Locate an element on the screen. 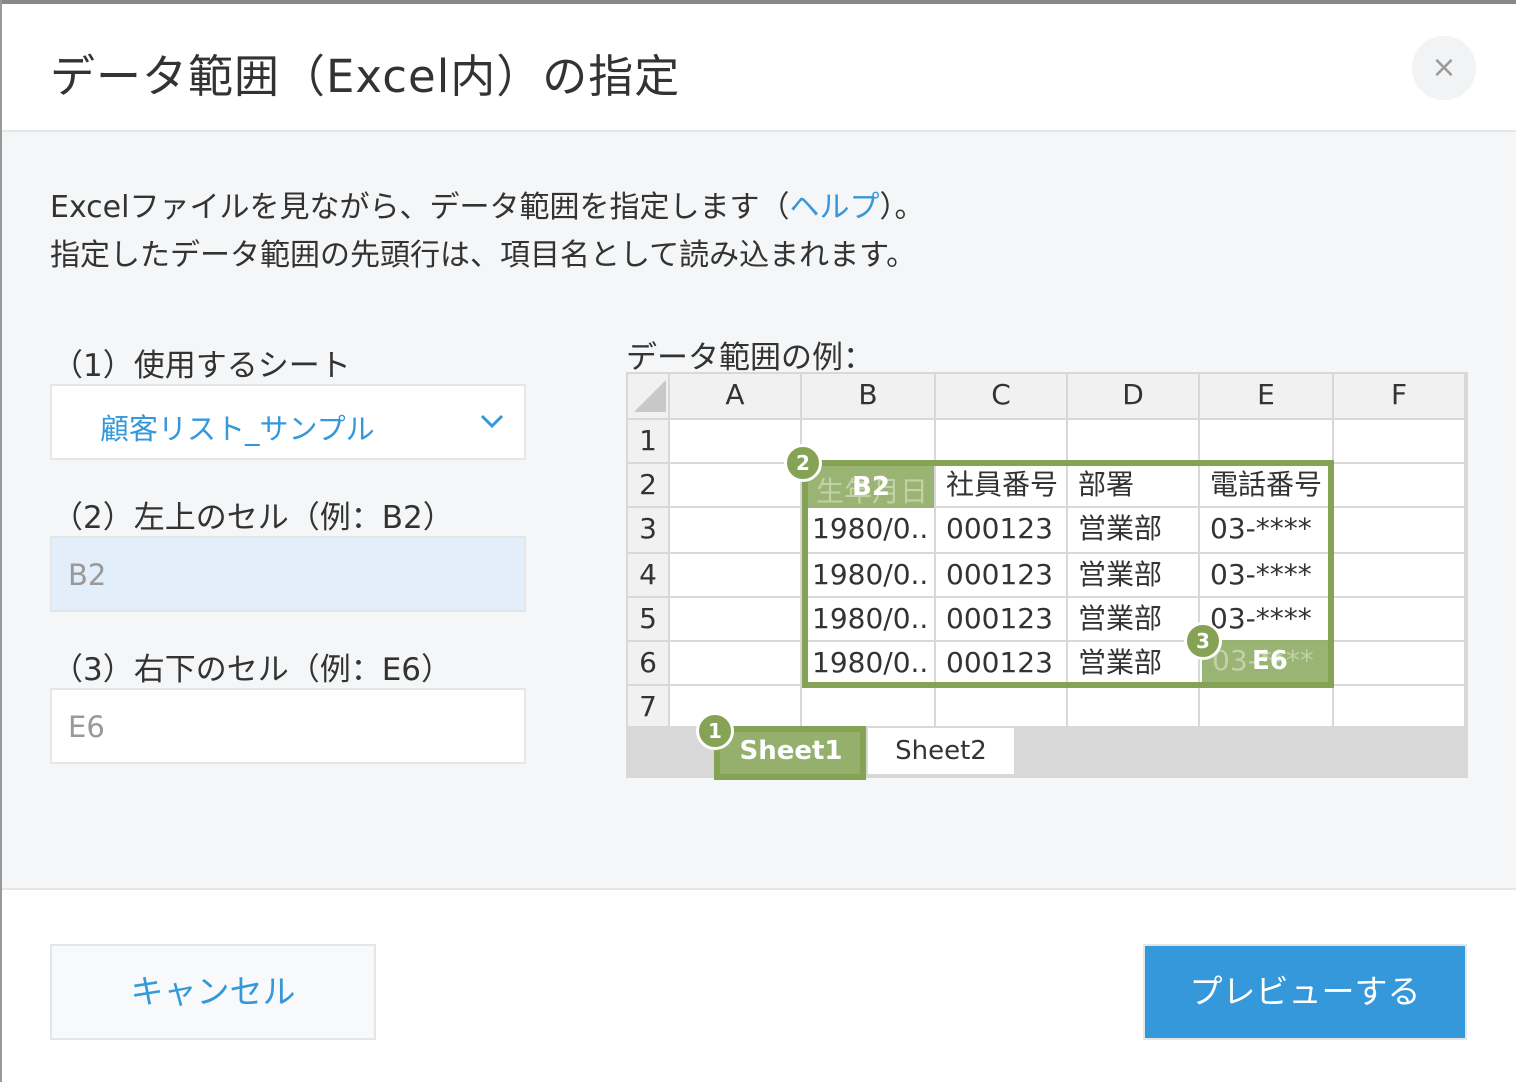 Image resolution: width=1516 pixels, height=1082 pixels. select-all-icon is located at coordinates (650, 396).